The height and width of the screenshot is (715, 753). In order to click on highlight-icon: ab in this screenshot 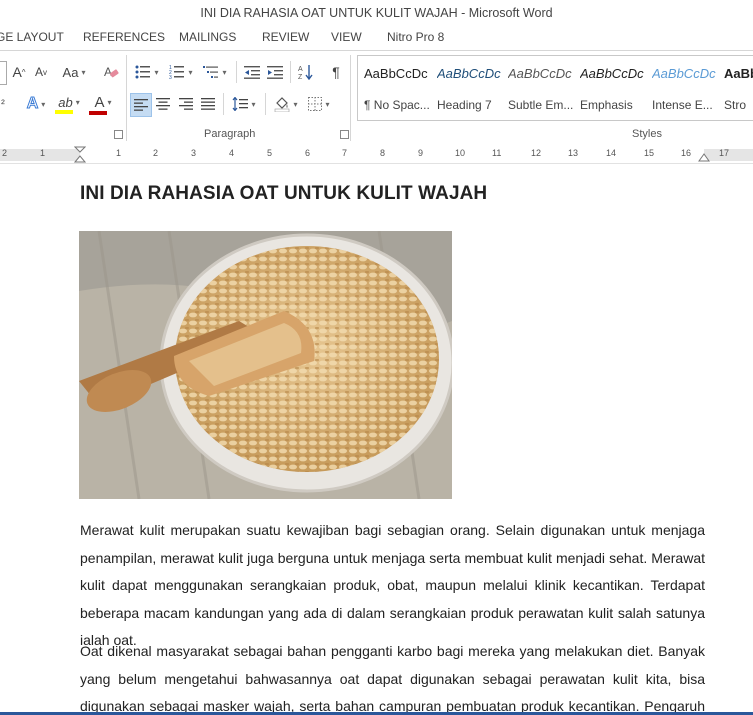, I will do `click(65, 102)`.